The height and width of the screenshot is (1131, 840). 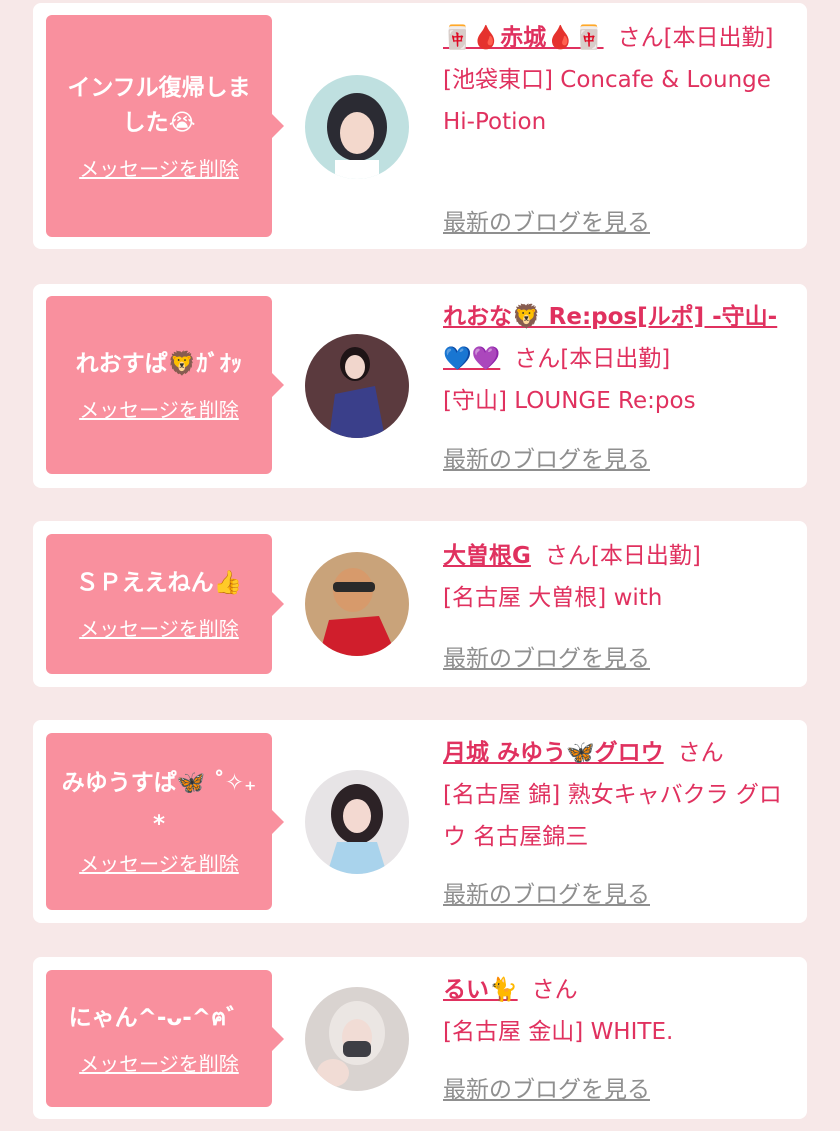 I want to click on message-bubble: れおすぱ🦁ｶﾞｵｯ メッセージを削除, so click(x=165, y=385).